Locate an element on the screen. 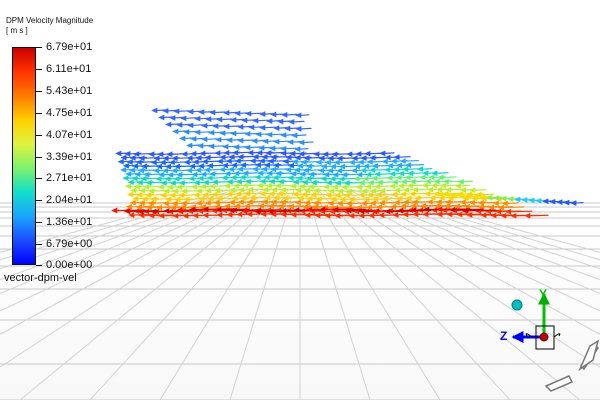 Image resolution: width=600 pixels, height=400 pixels. orientation-triad is located at coordinates (536, 321).